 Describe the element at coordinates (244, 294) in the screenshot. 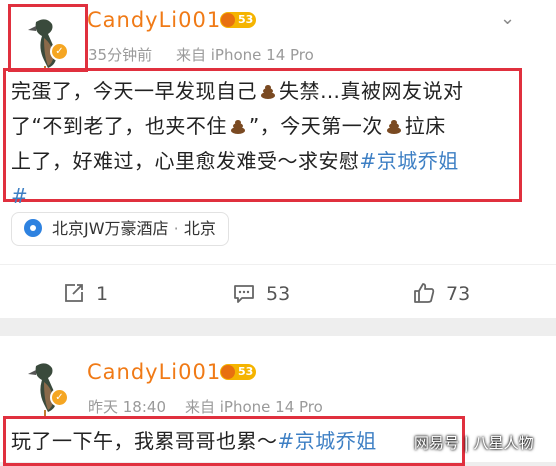

I see `comment-icon` at that location.